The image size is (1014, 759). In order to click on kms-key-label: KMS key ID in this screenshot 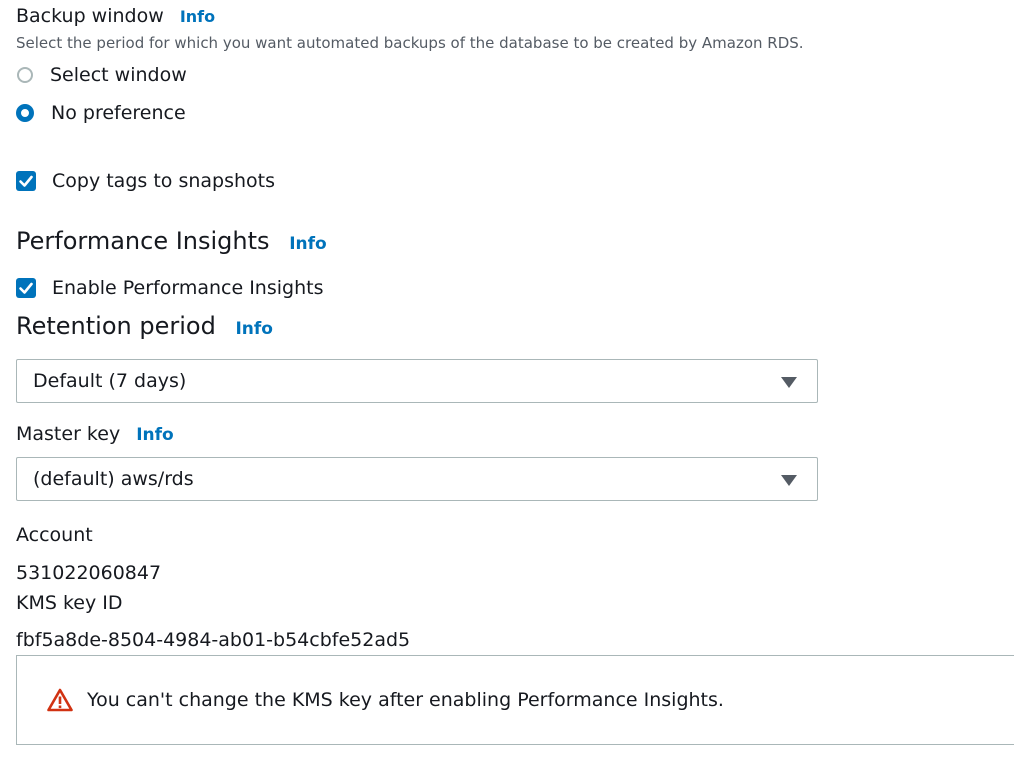, I will do `click(69, 603)`.